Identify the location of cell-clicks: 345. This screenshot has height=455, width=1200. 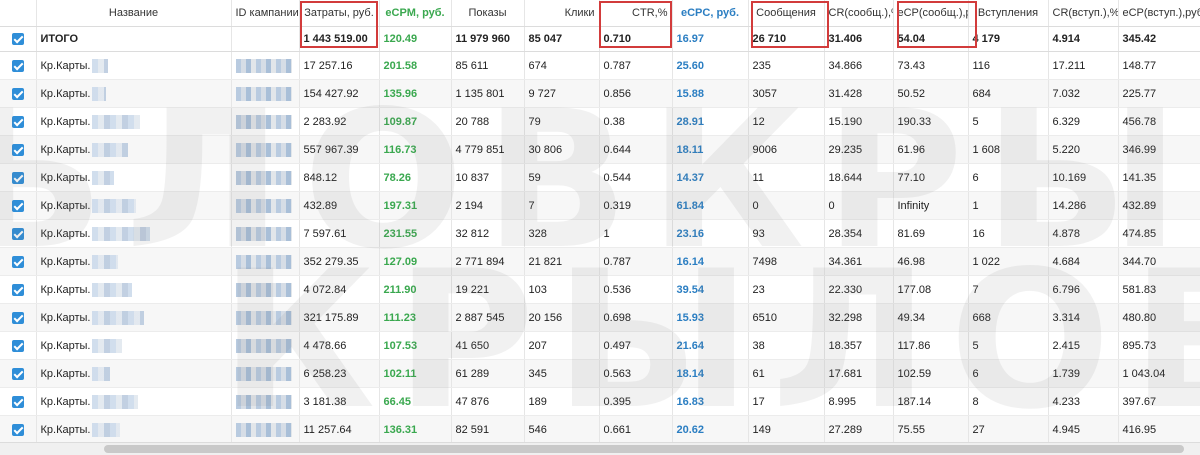
(562, 373).